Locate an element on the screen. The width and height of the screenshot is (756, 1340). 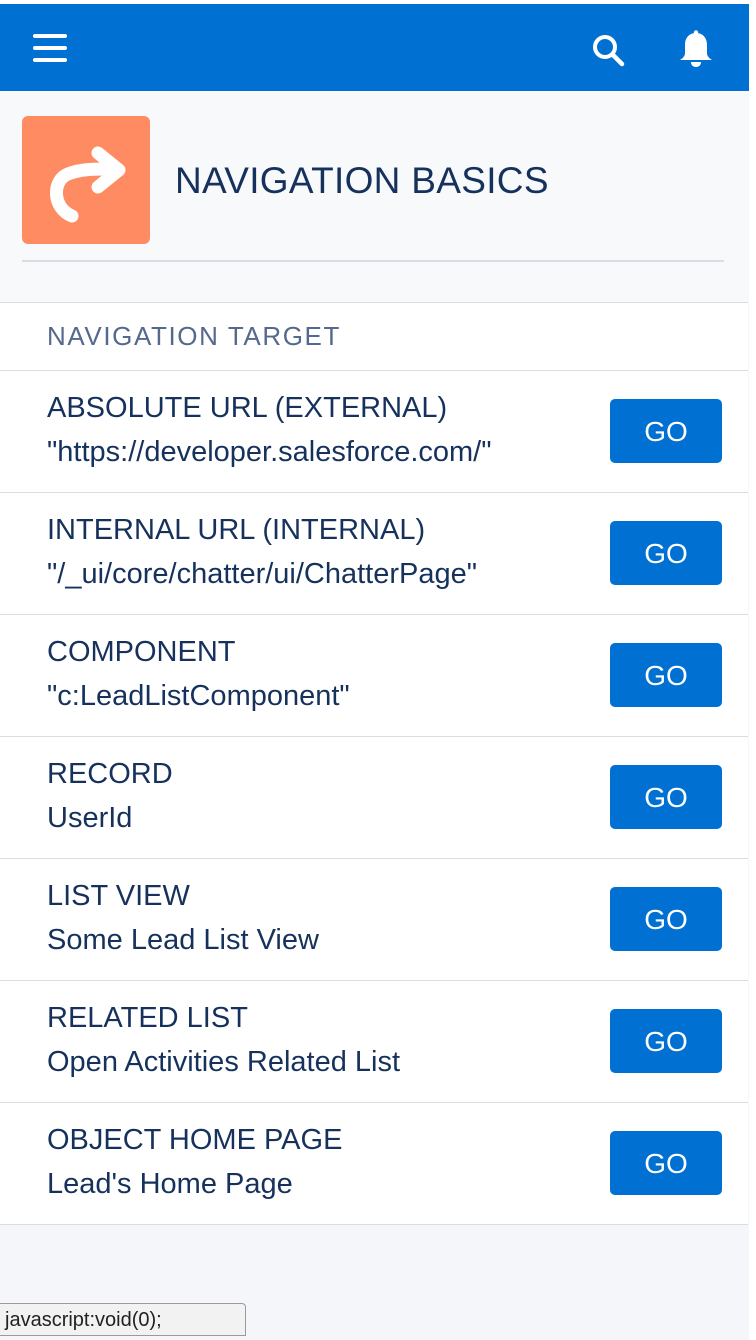
go-button-absolute-url: GO is located at coordinates (666, 431).